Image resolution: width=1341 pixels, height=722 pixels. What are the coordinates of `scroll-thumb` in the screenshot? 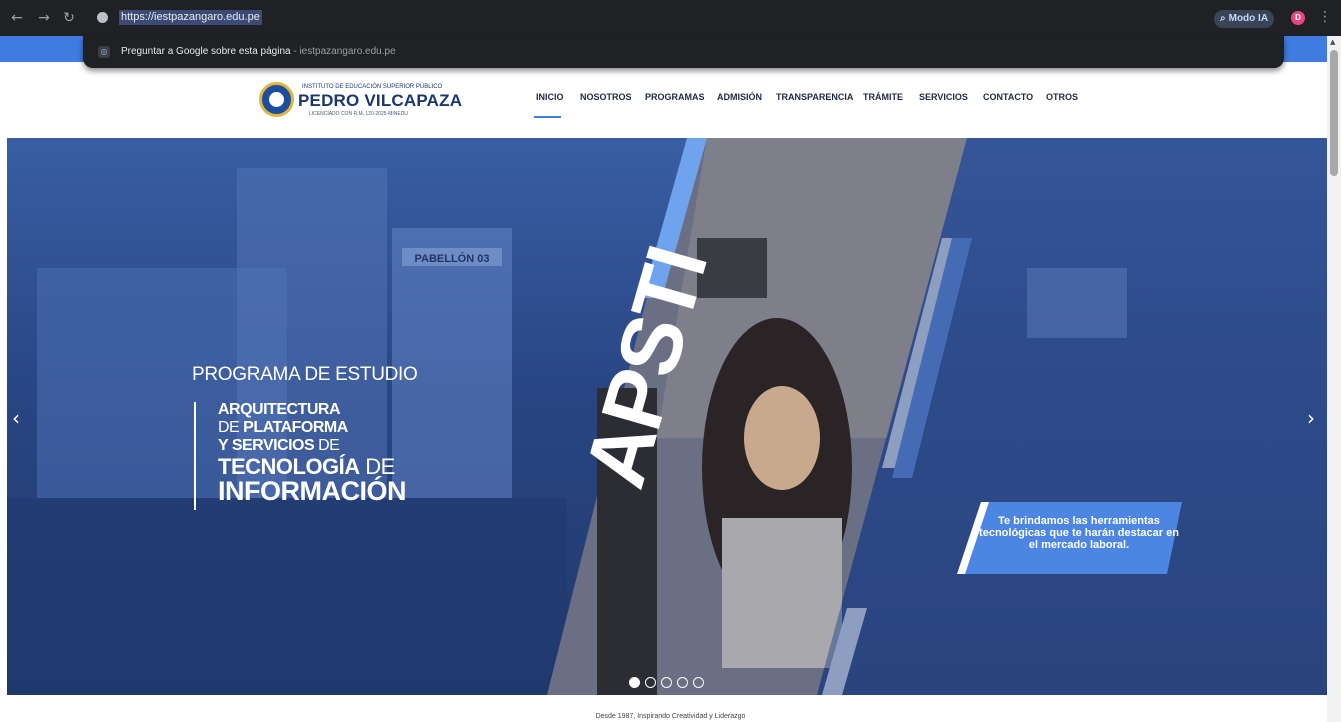 It's located at (1334, 113).